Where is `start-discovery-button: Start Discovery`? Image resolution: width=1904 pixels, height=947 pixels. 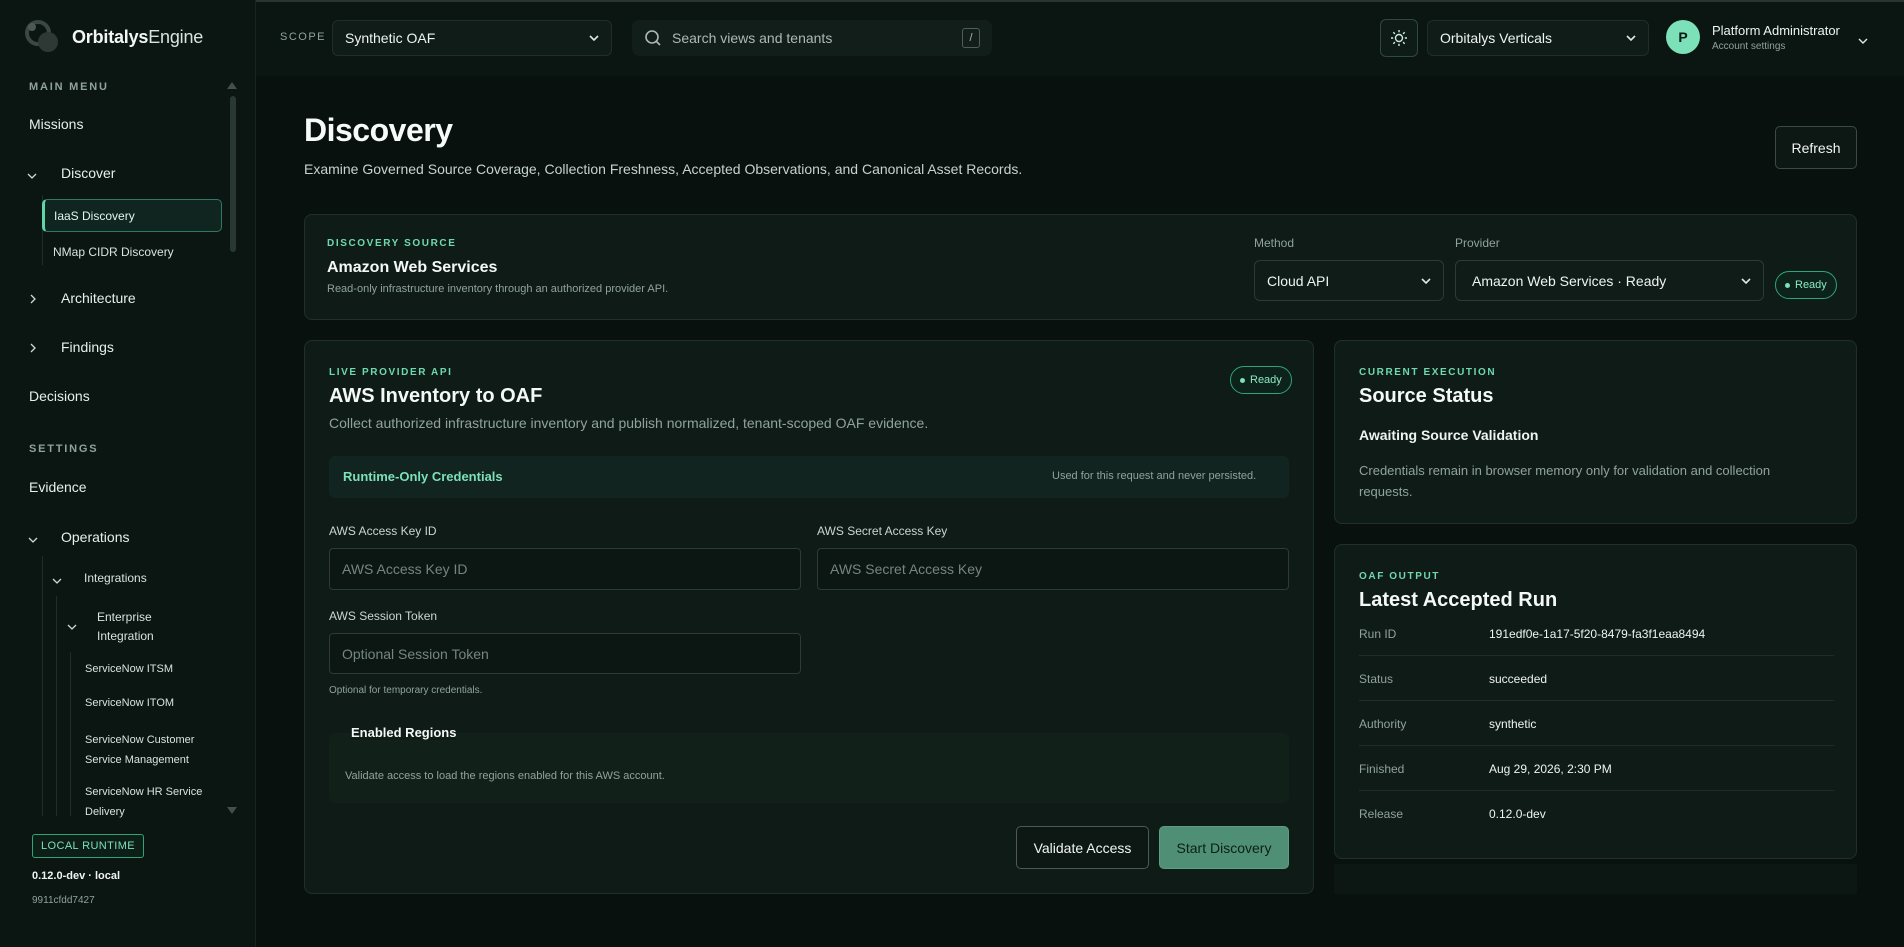 start-discovery-button: Start Discovery is located at coordinates (1224, 847).